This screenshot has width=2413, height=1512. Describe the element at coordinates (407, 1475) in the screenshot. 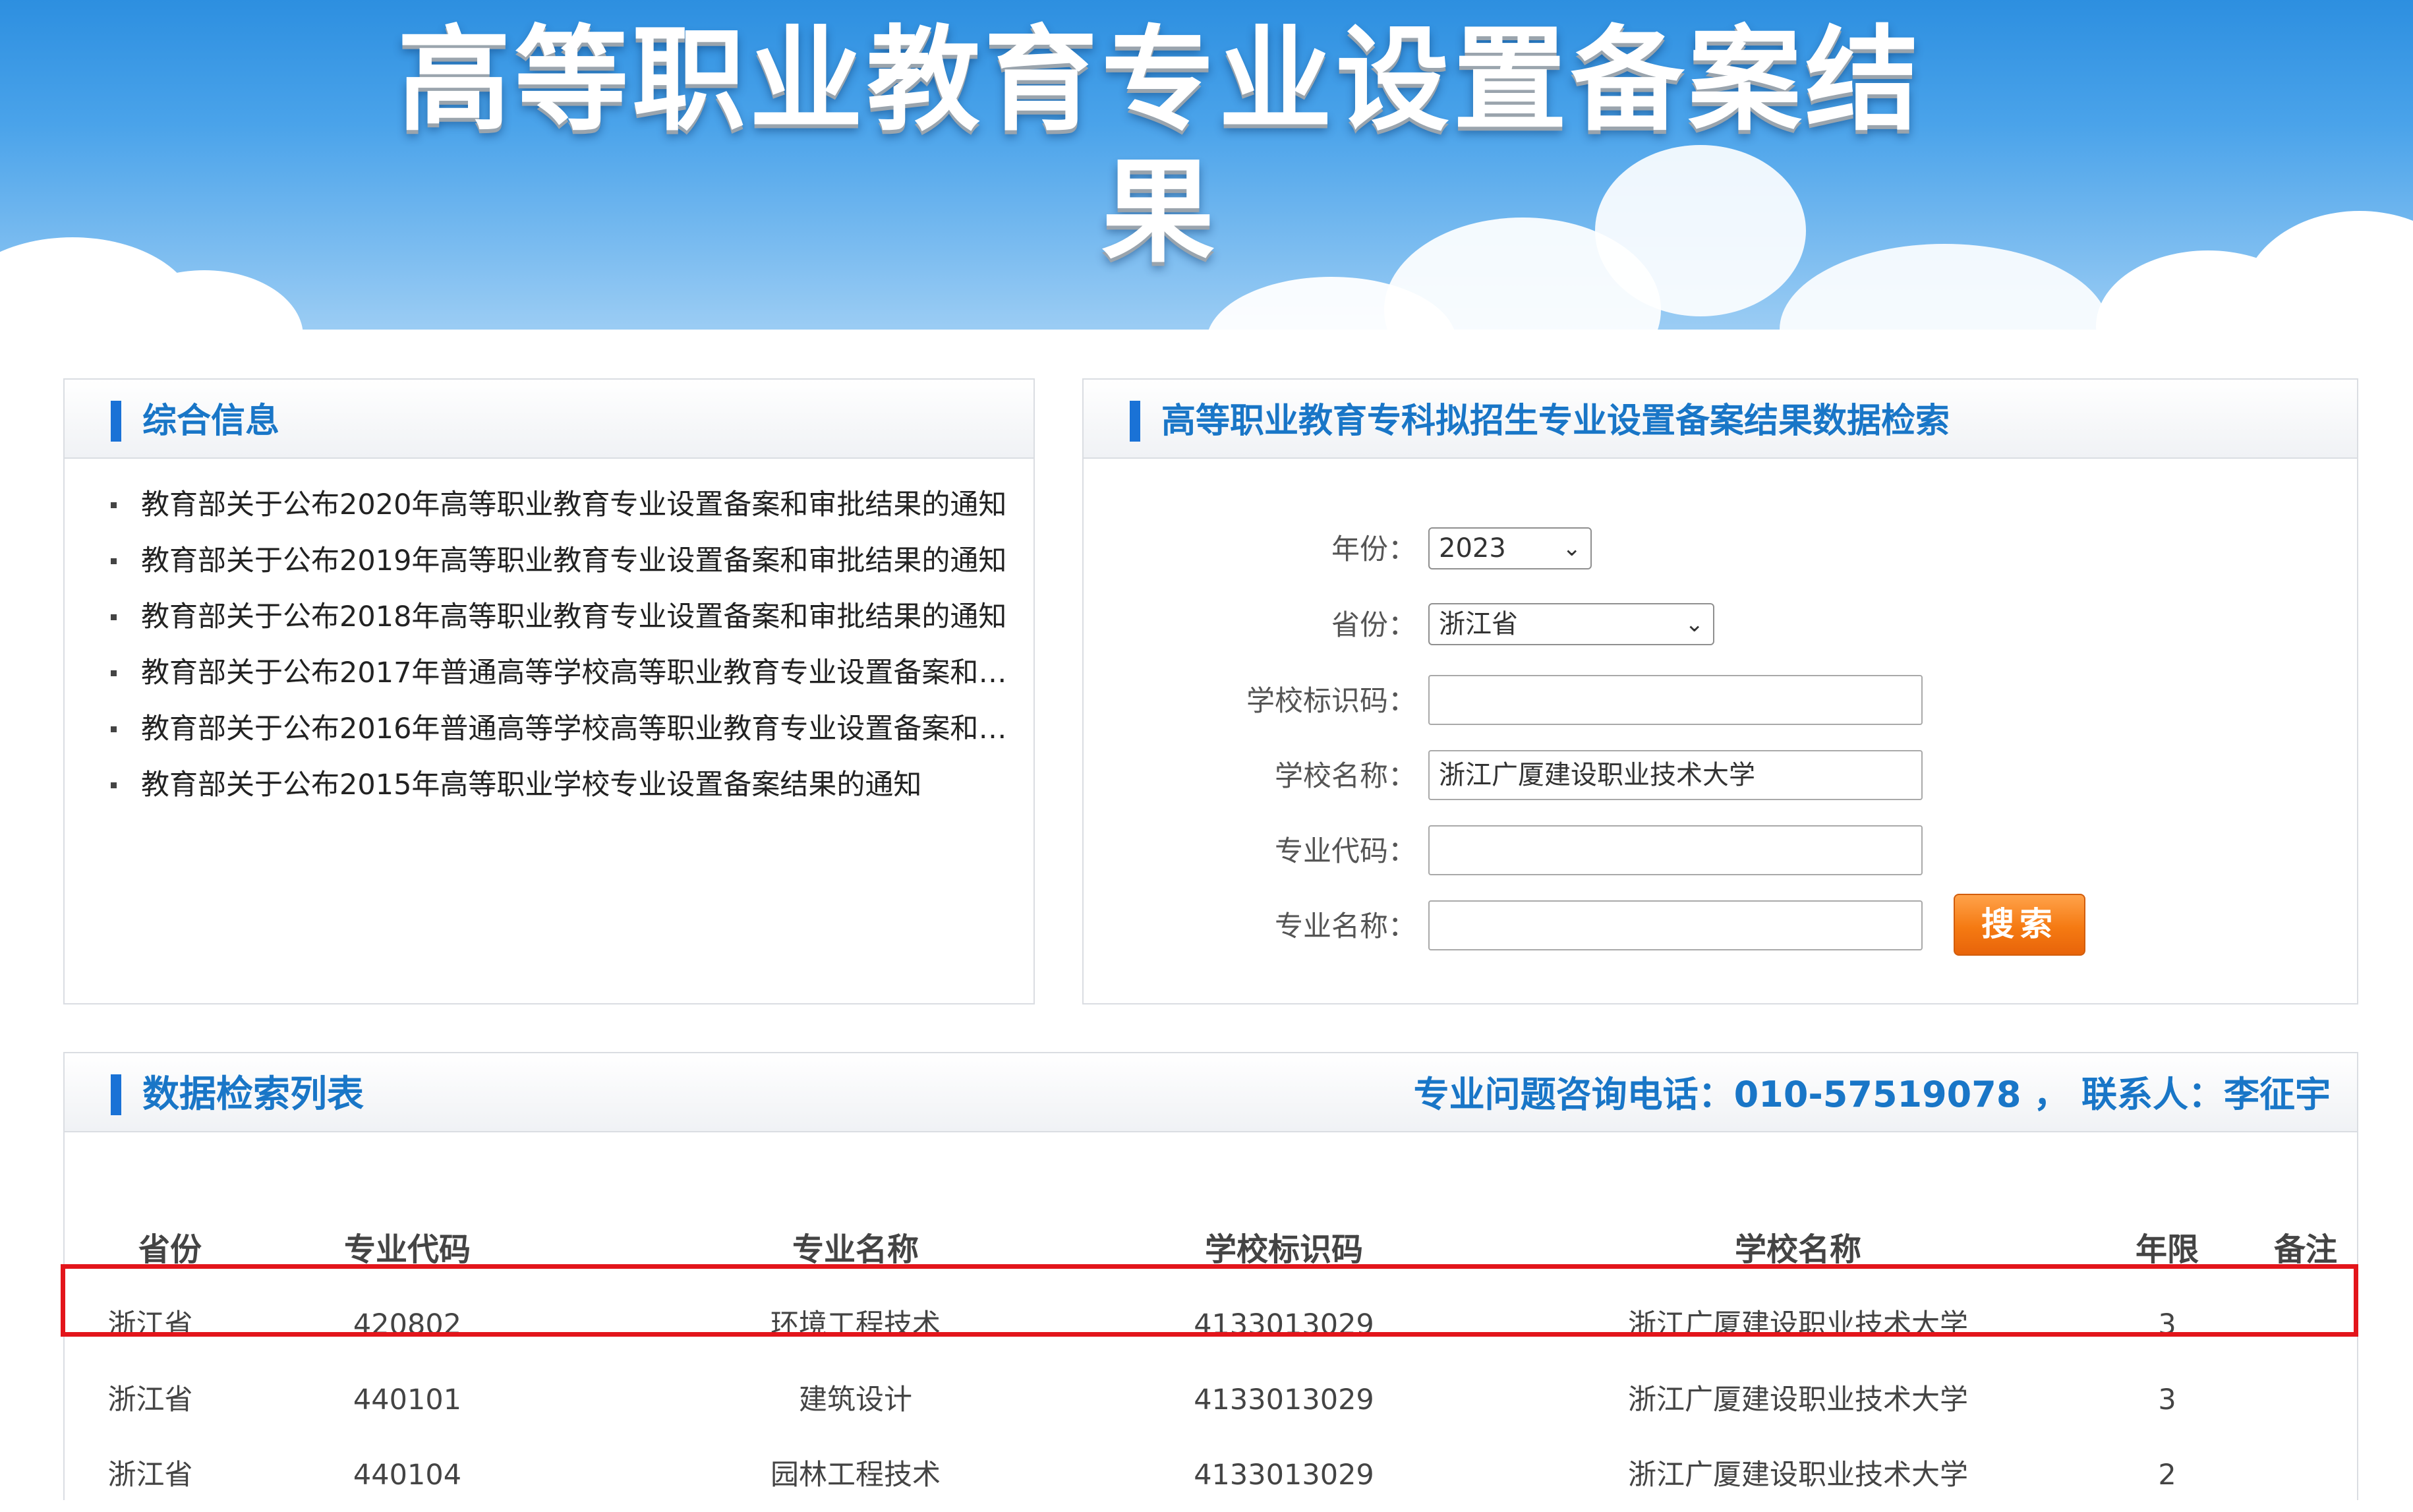

I see `cell-major-code: 440104` at that location.